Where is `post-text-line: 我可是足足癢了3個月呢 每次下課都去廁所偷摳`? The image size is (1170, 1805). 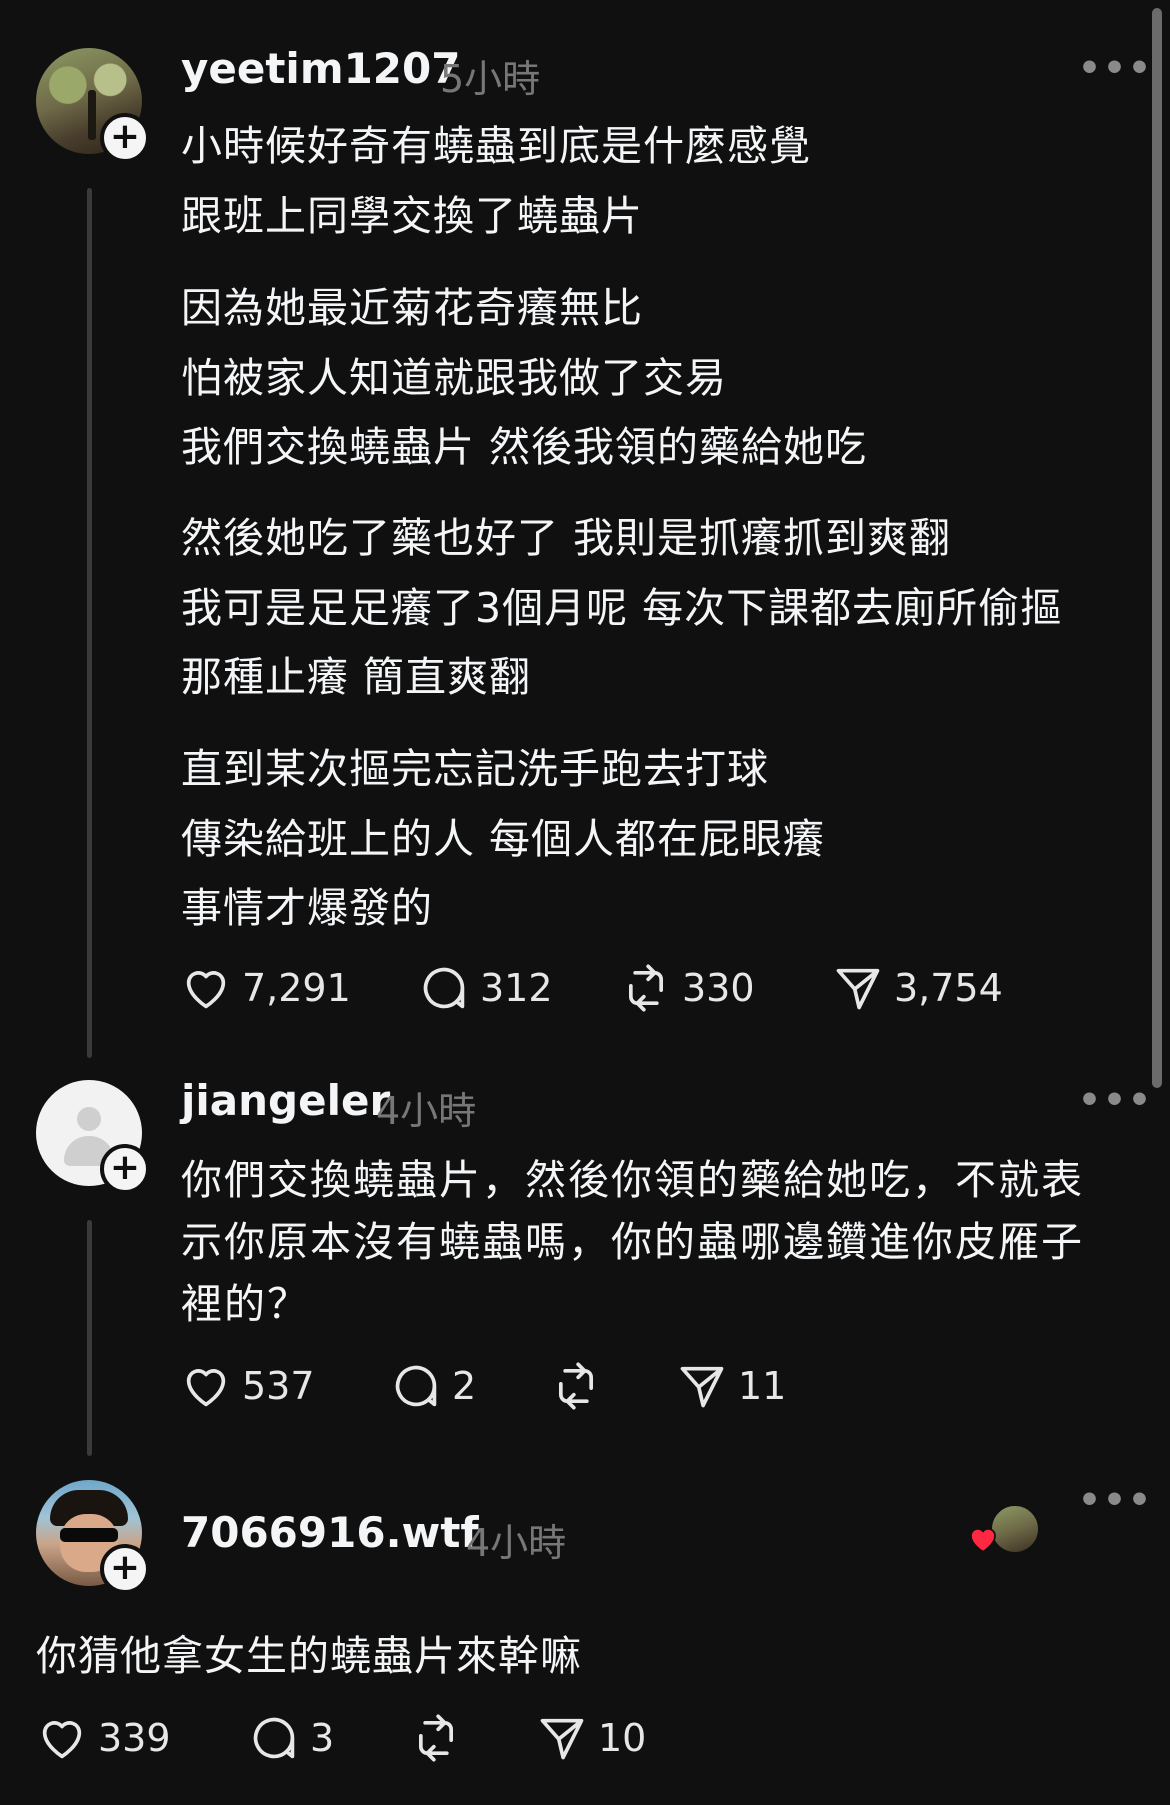
post-text-line: 我可是足足癢了3個月呢 每次下課都去廁所偷摳 is located at coordinates (622, 608).